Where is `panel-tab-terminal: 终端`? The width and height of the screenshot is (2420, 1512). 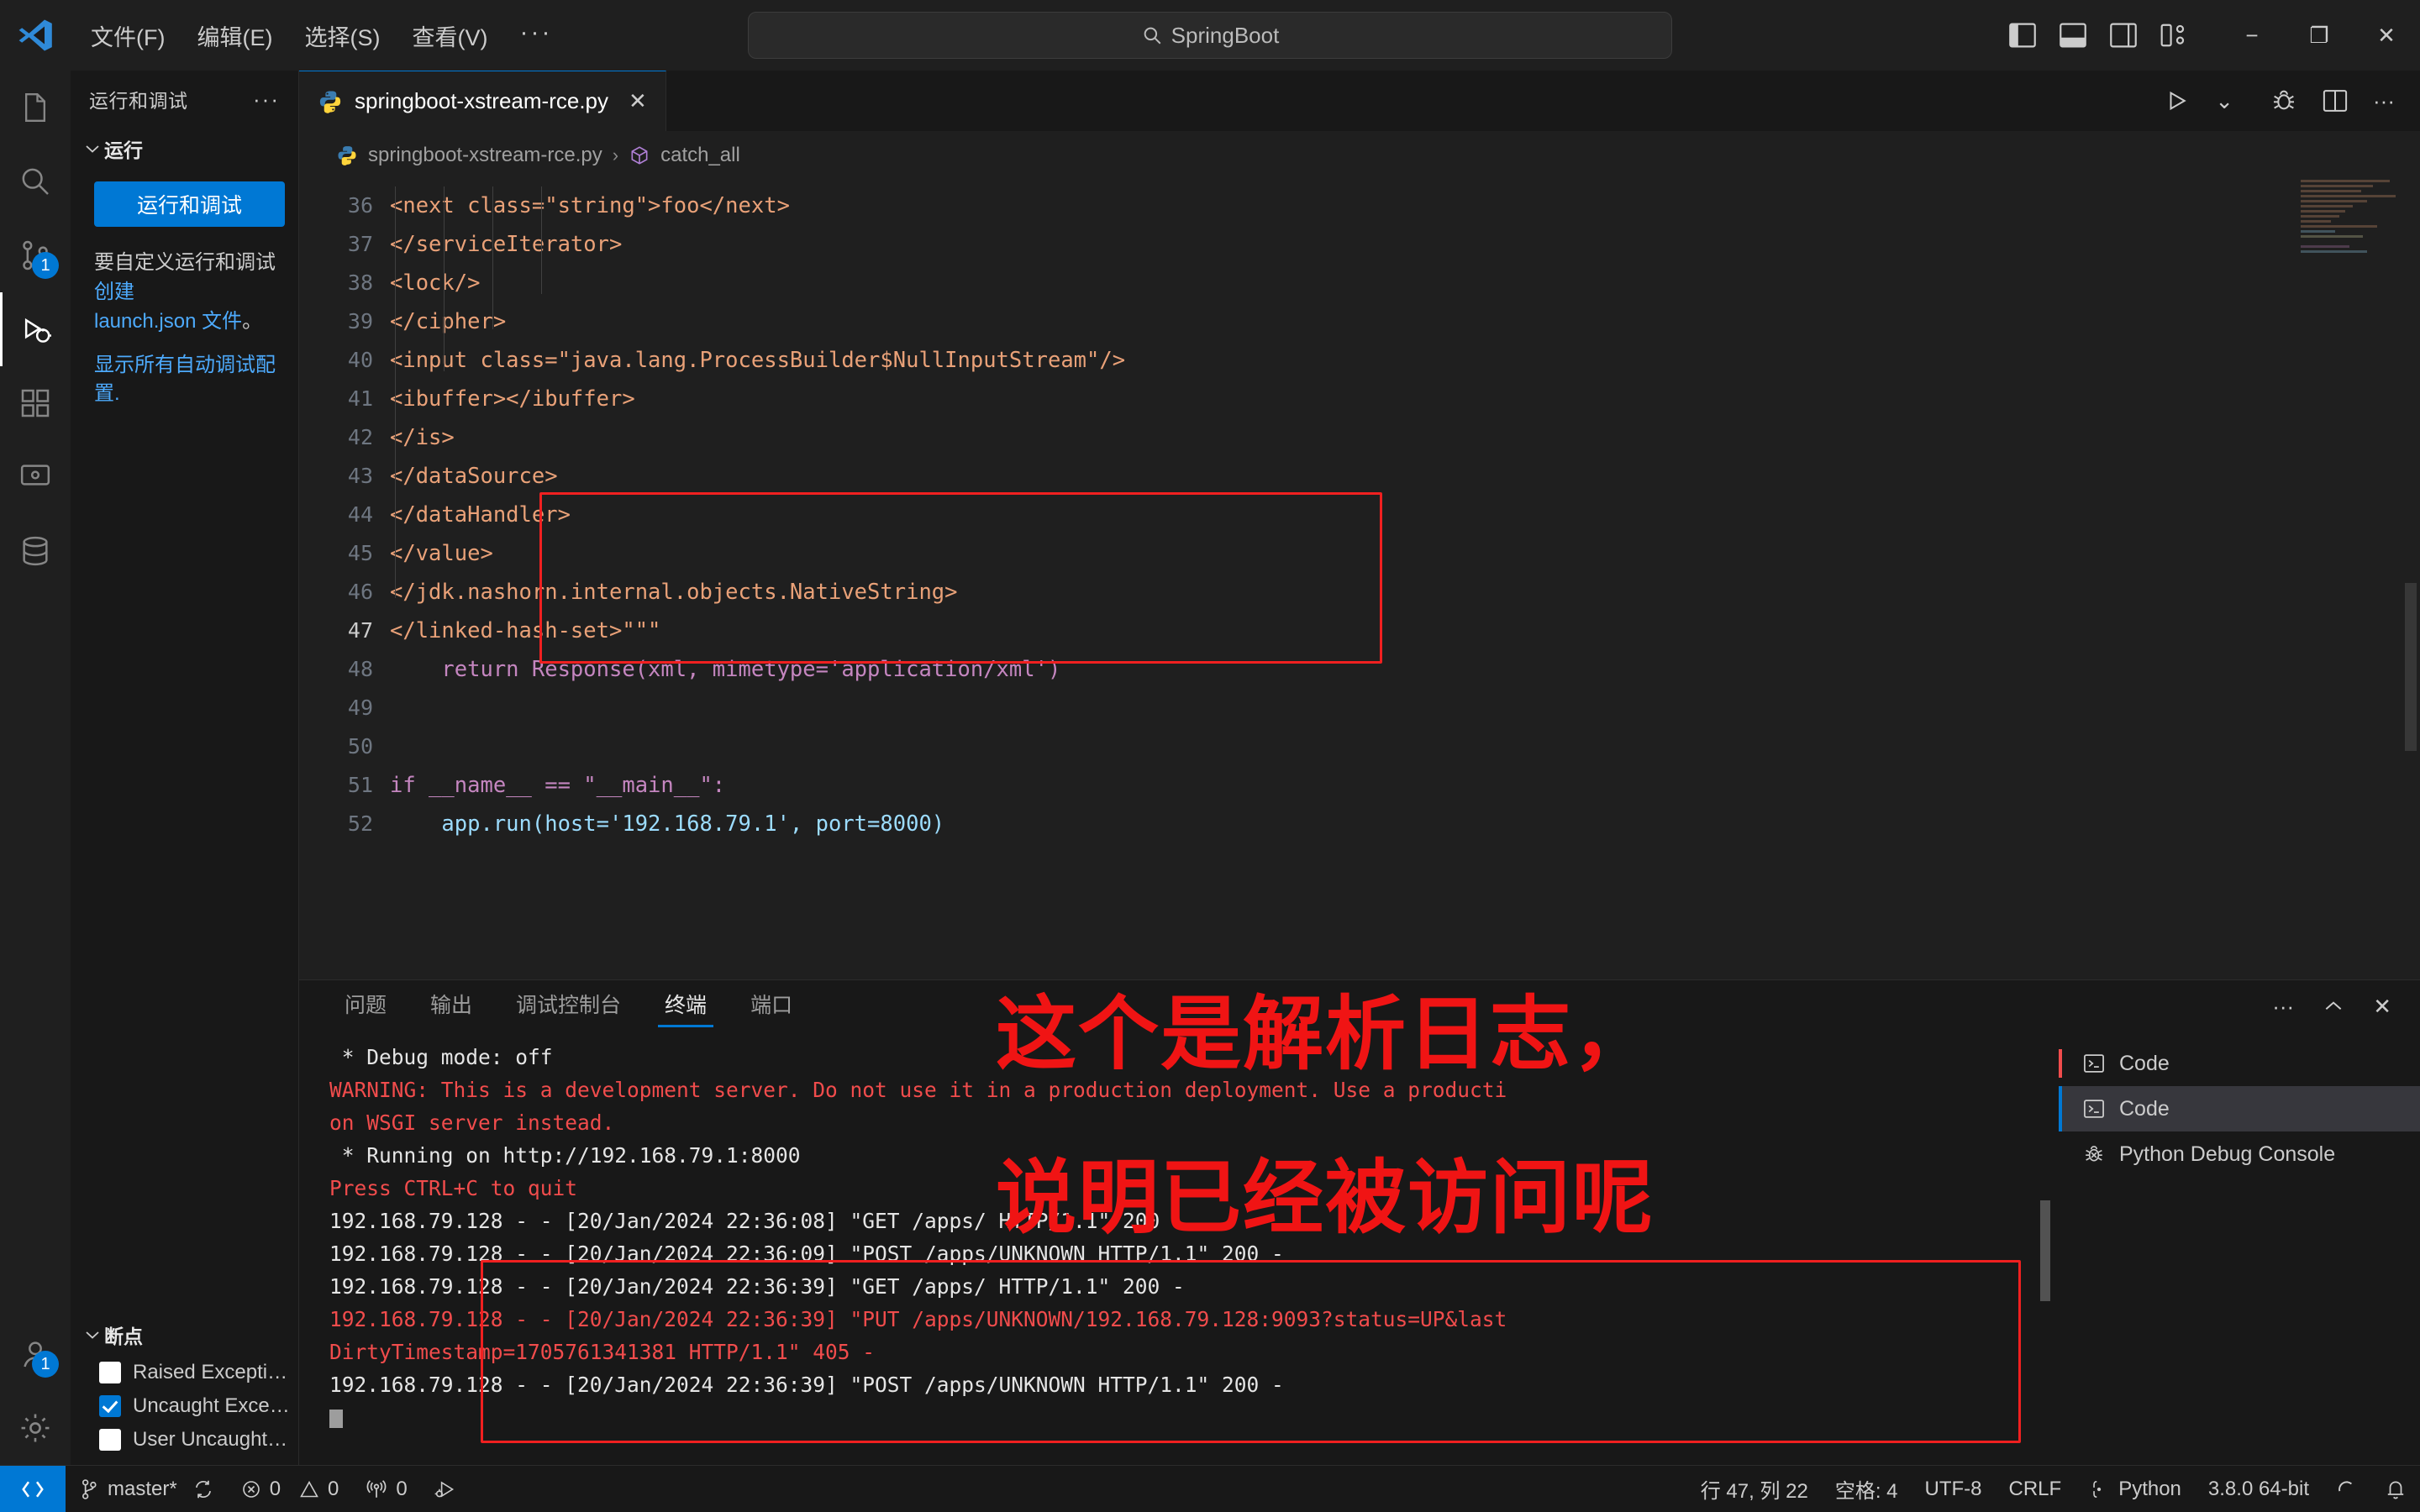 panel-tab-terminal: 终端 is located at coordinates (686, 1008).